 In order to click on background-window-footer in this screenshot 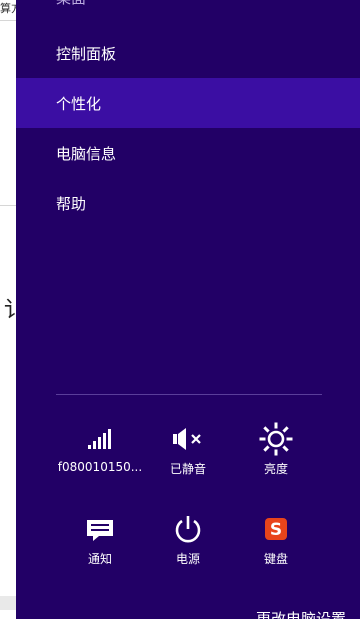, I will do `click(8, 603)`.